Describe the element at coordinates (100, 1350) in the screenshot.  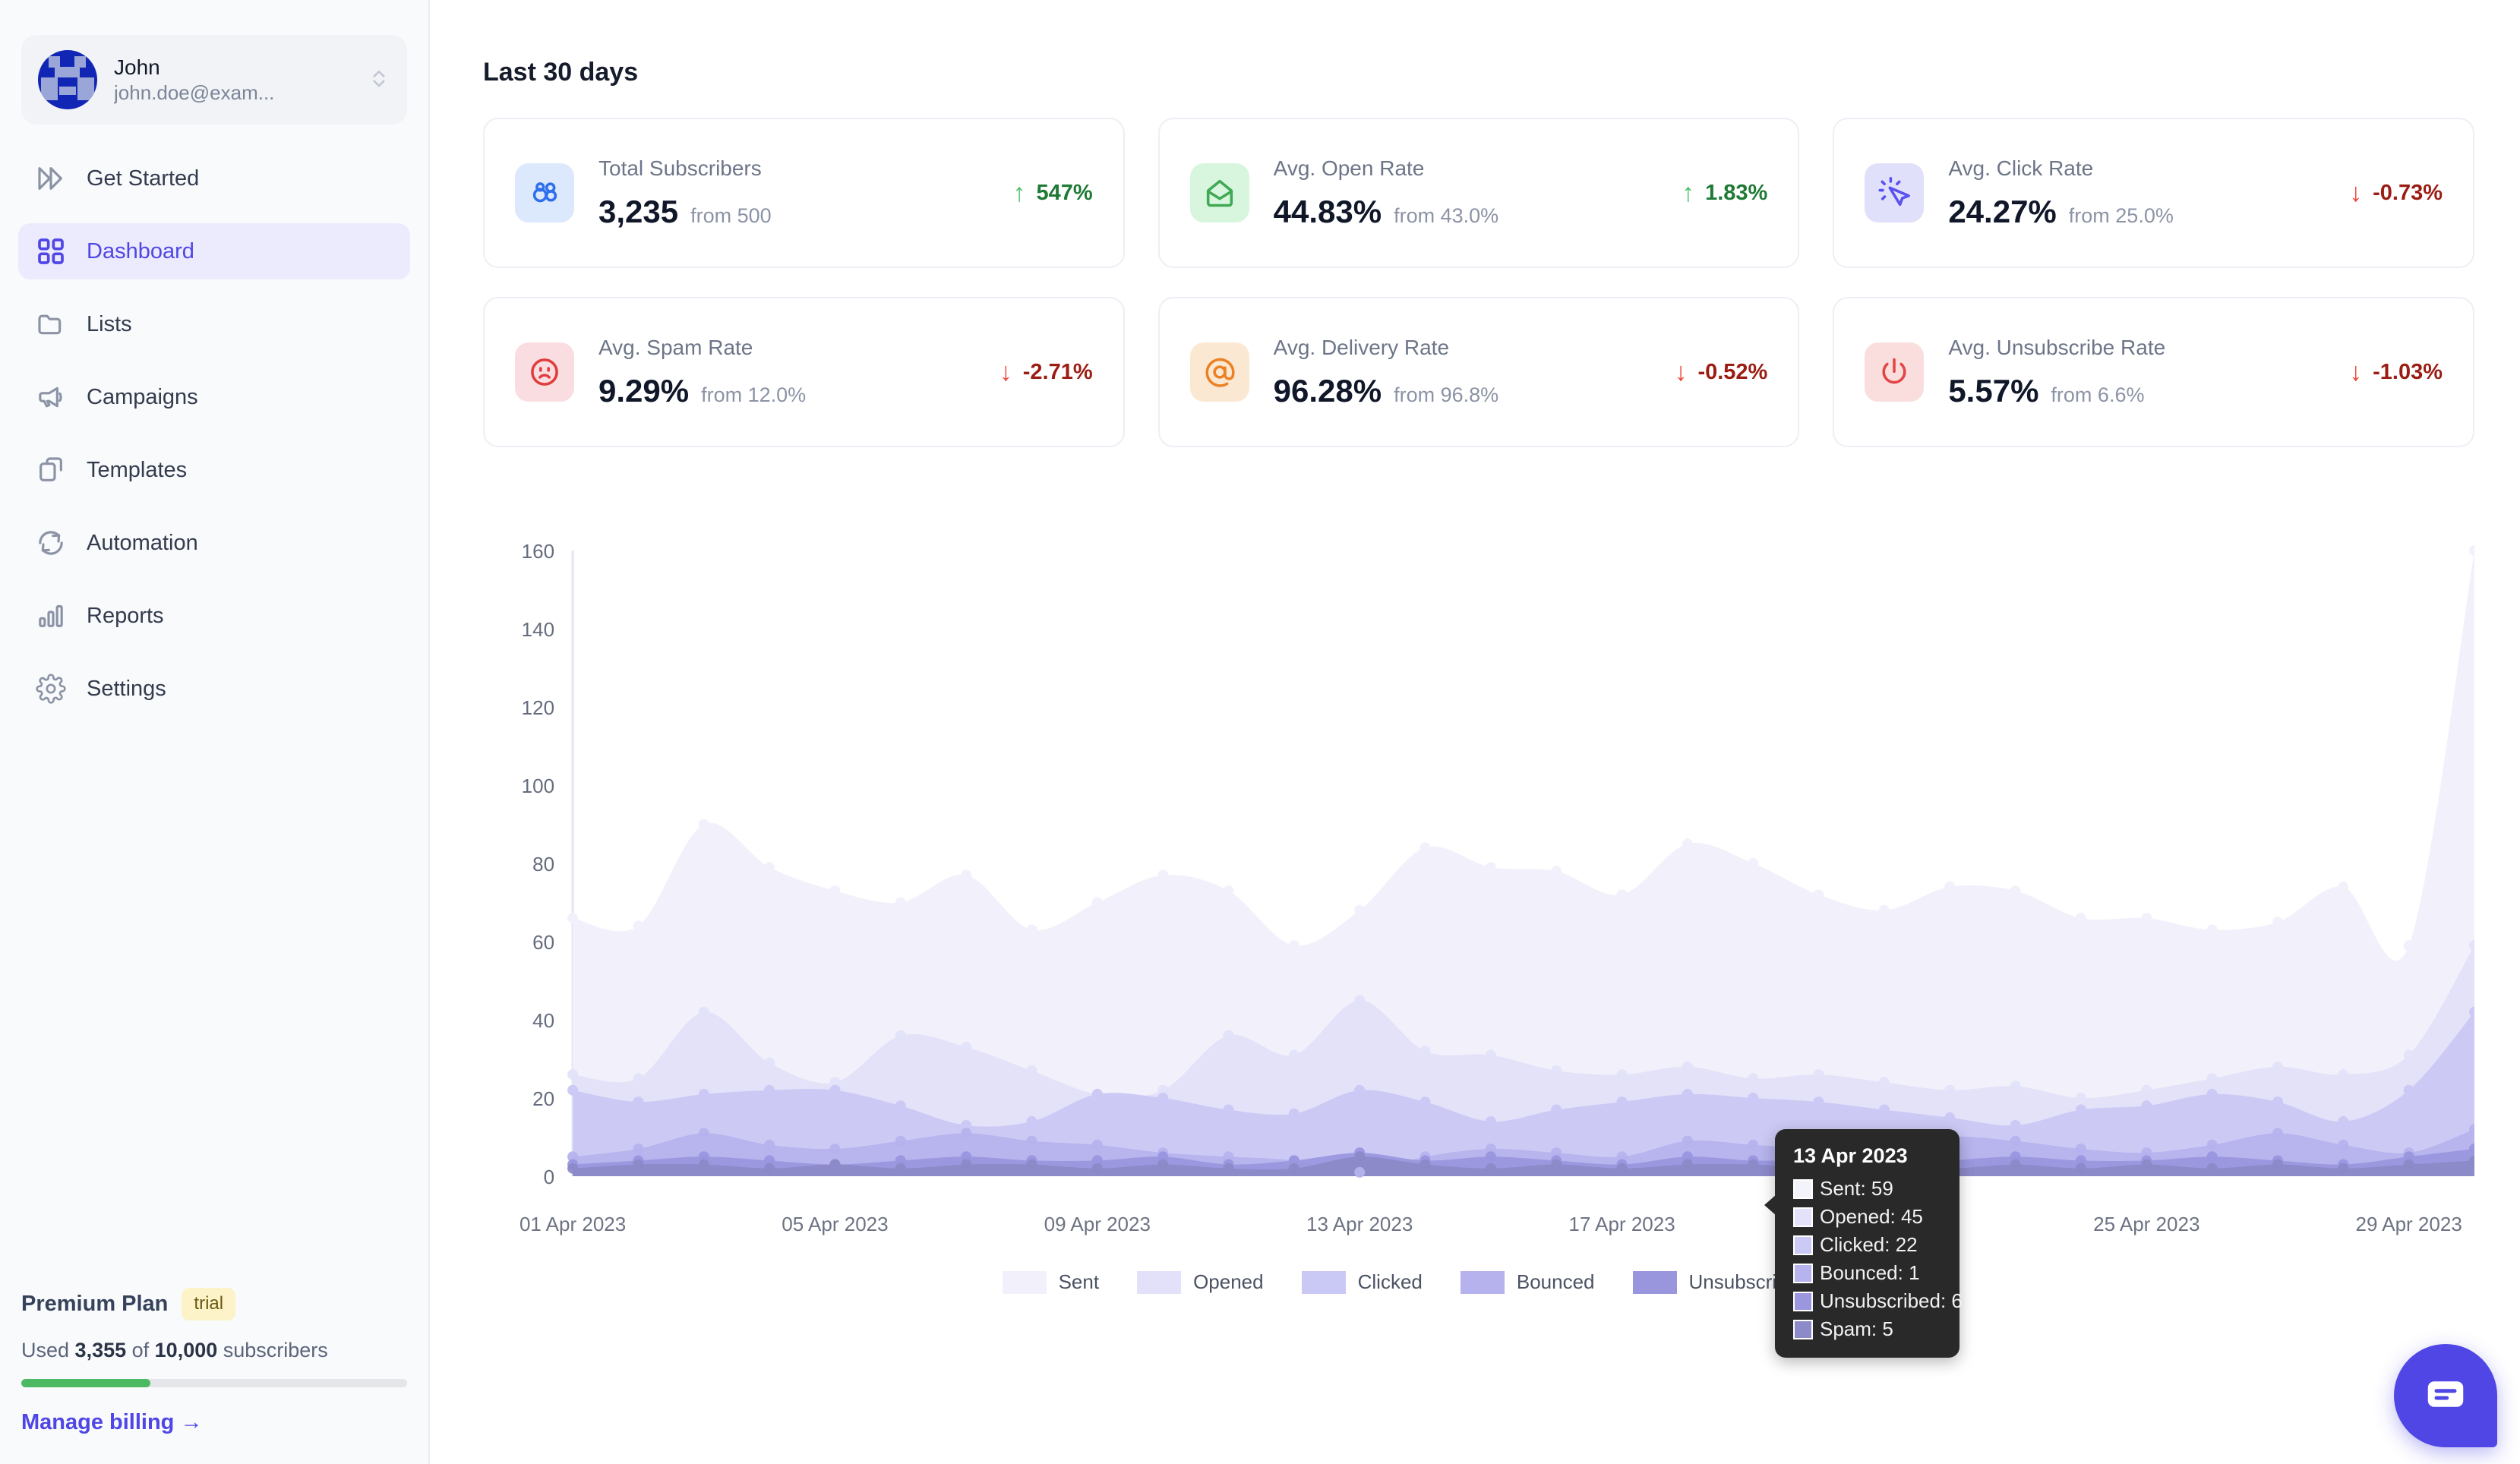
I see `usage-used: 3,355` at that location.